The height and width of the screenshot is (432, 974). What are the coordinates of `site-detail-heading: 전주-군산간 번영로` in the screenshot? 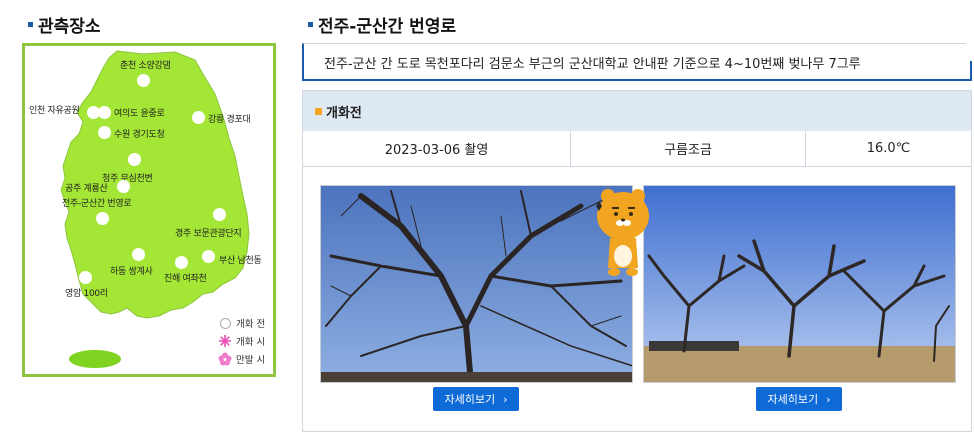 It's located at (382, 24).